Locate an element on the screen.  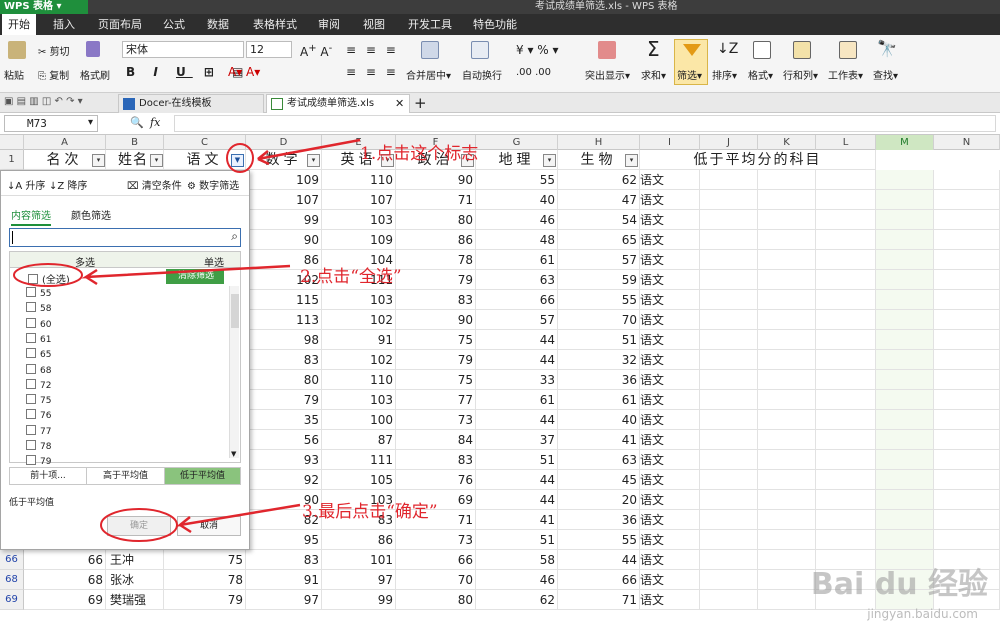
find-icon: 🔭 is located at coordinates (887, 48).